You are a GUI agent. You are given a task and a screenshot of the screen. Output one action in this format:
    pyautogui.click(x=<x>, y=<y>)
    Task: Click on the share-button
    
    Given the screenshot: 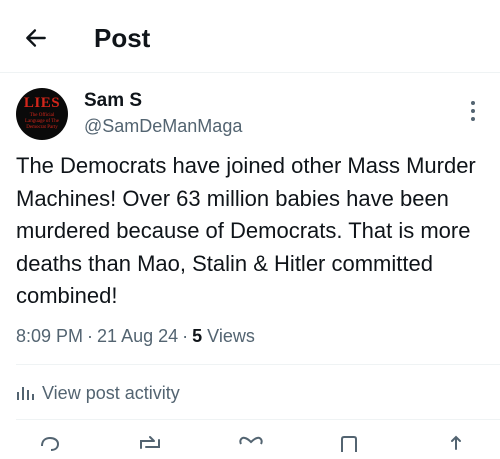 What is the action you would take?
    pyautogui.click(x=458, y=444)
    